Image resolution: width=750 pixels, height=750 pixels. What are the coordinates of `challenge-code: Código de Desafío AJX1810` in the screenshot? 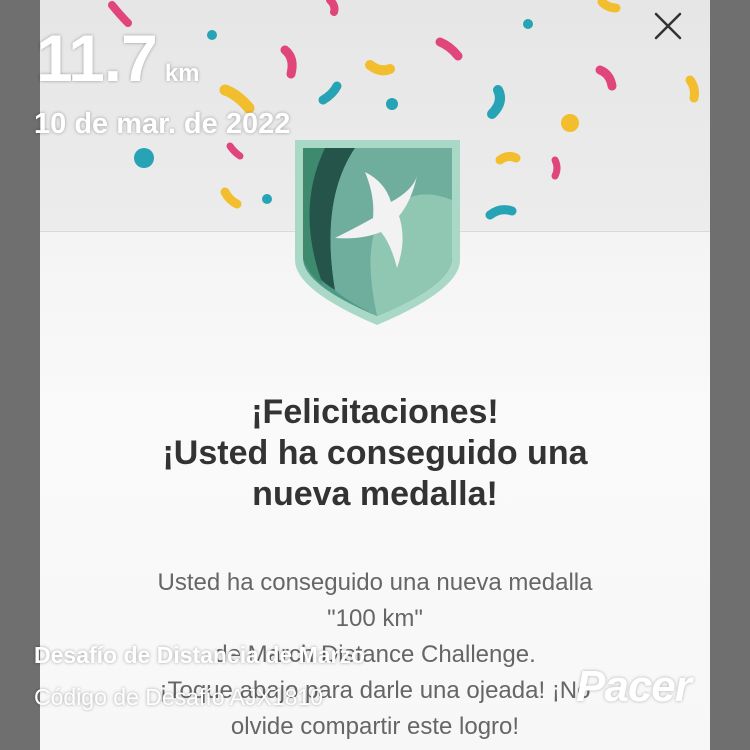 It's located at (178, 697).